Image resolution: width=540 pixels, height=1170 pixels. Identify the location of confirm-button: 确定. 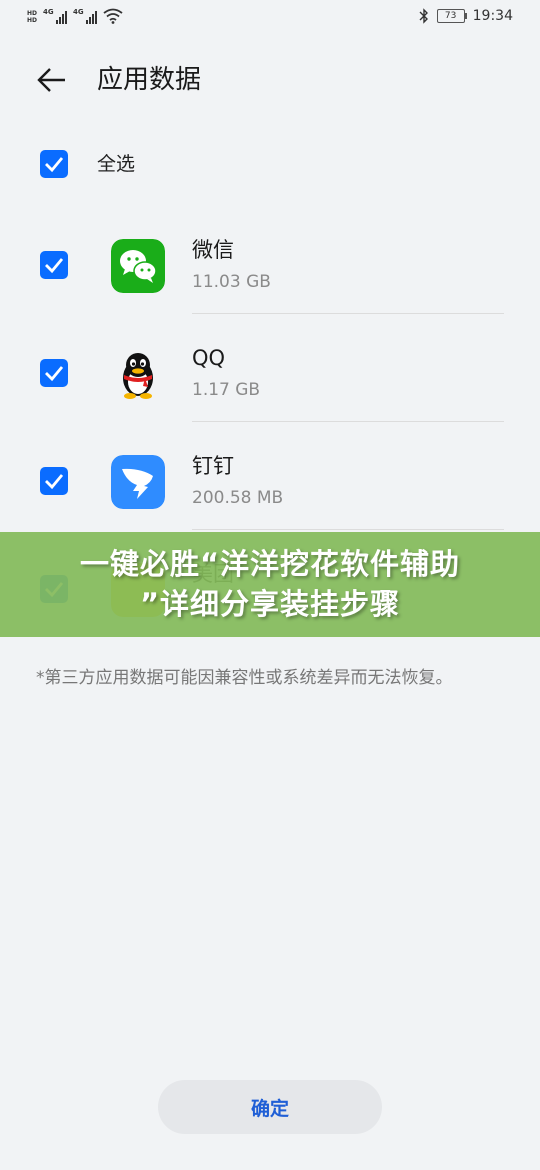
(270, 1107).